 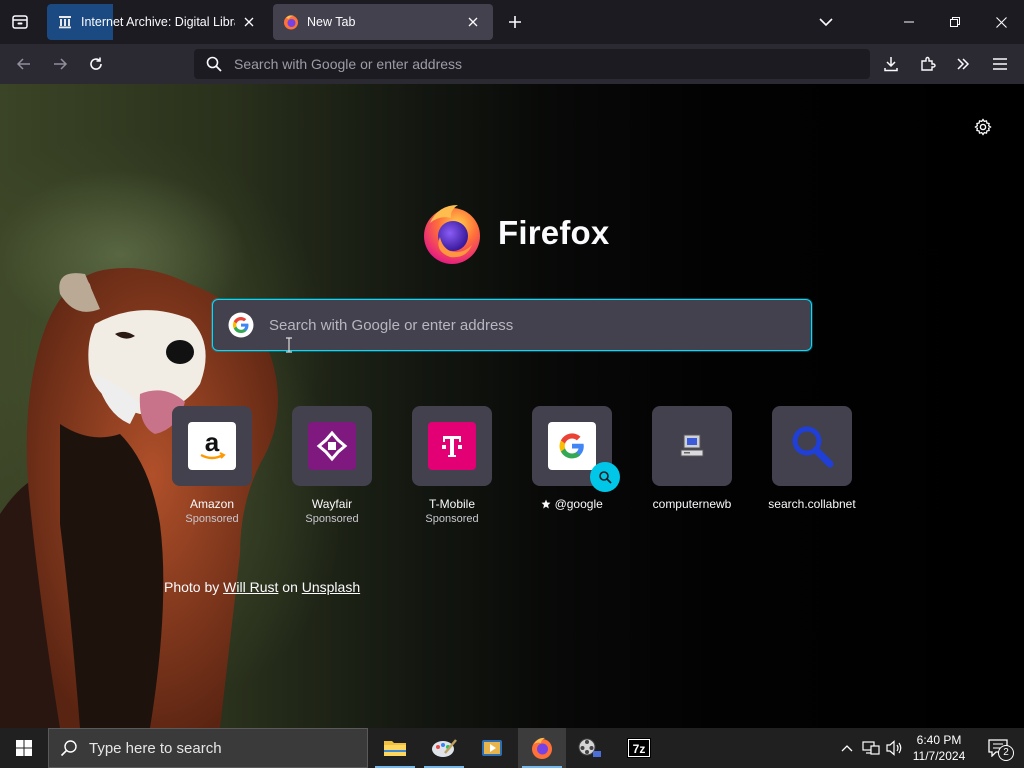 What do you see at coordinates (451, 504) in the screenshot?
I see `shortcut-label: T-Mobile` at bounding box center [451, 504].